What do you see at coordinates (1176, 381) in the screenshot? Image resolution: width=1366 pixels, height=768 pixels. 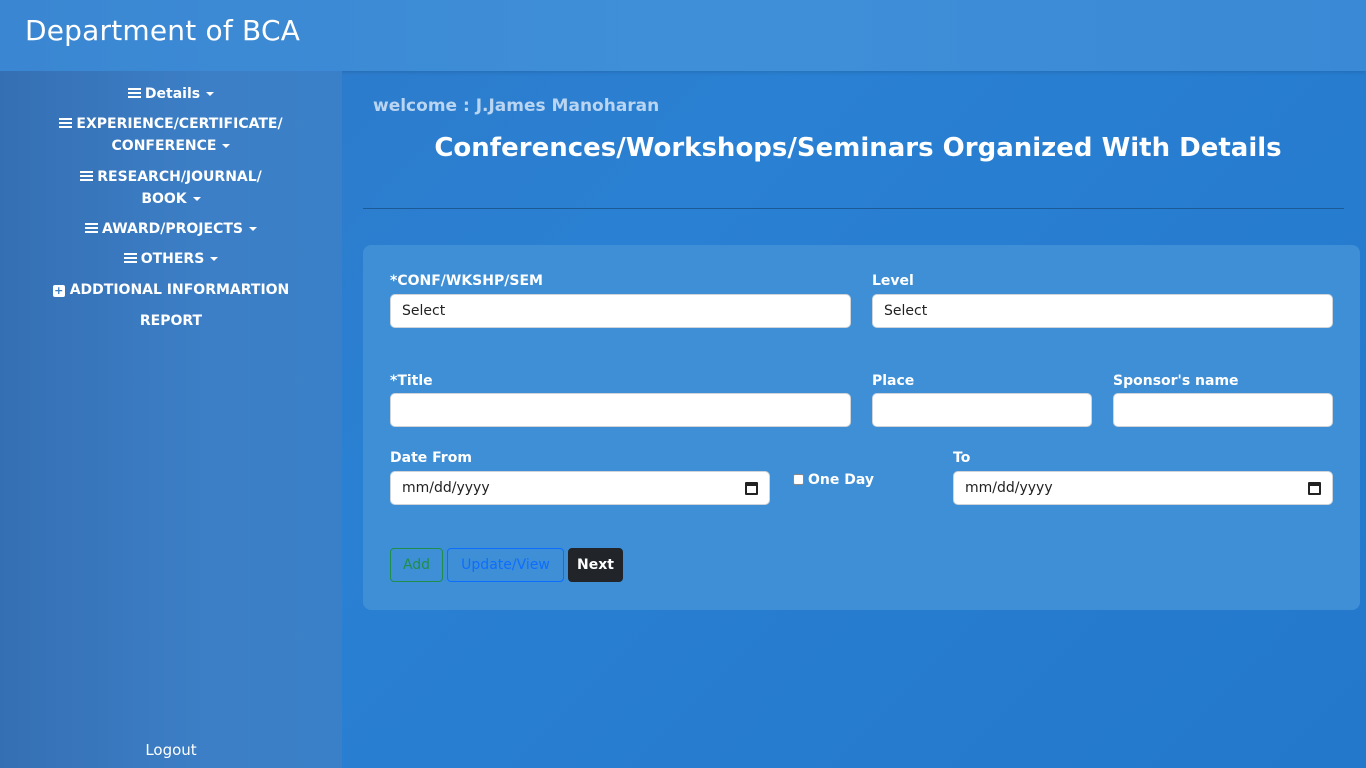 I see `sponsor-label: Sponsor's name` at bounding box center [1176, 381].